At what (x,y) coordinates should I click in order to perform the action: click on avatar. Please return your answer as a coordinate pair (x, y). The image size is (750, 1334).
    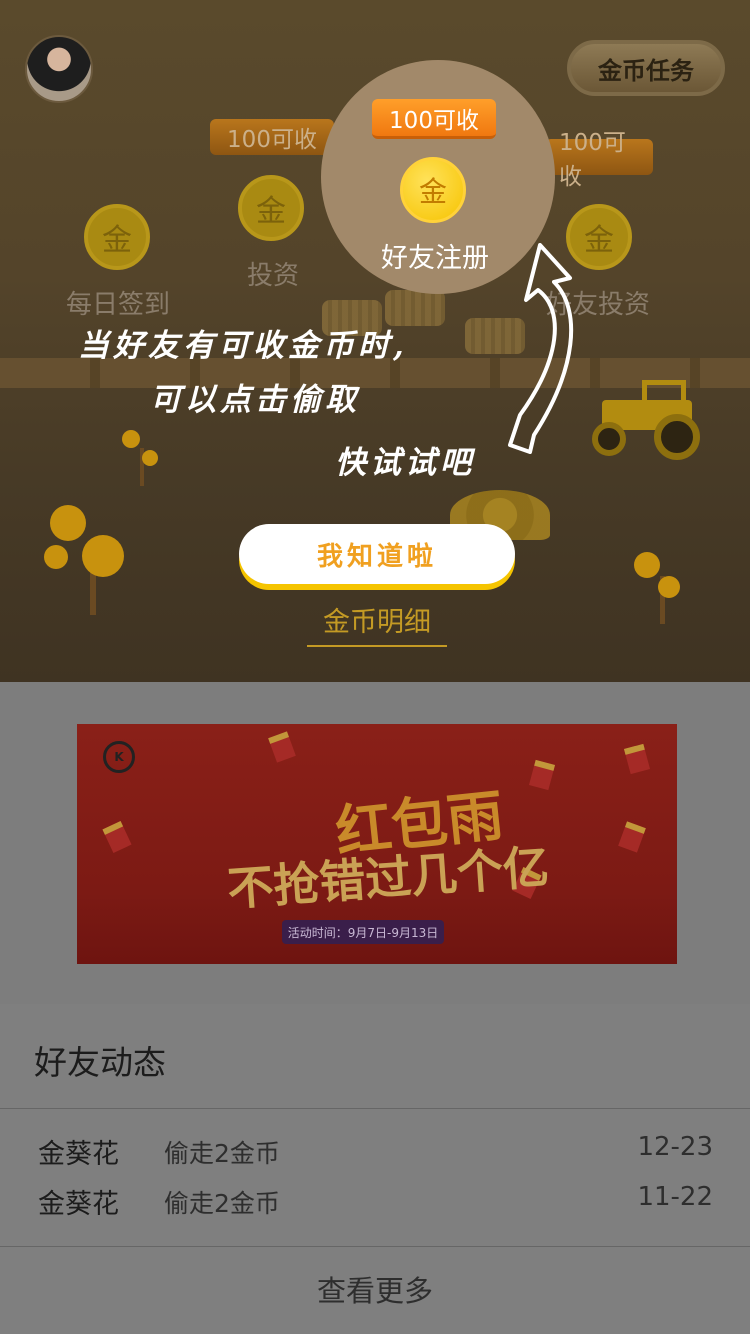
    Looking at the image, I should click on (59, 69).